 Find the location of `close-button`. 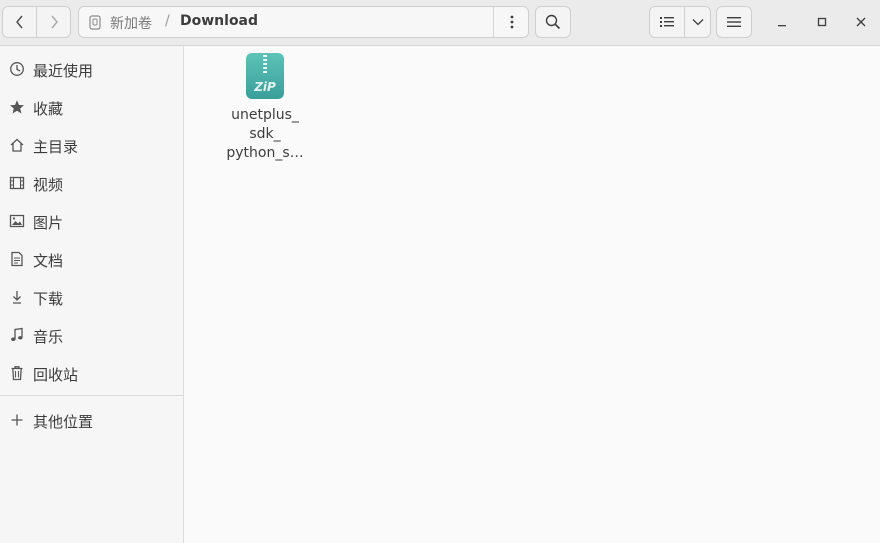

close-button is located at coordinates (861, 22).